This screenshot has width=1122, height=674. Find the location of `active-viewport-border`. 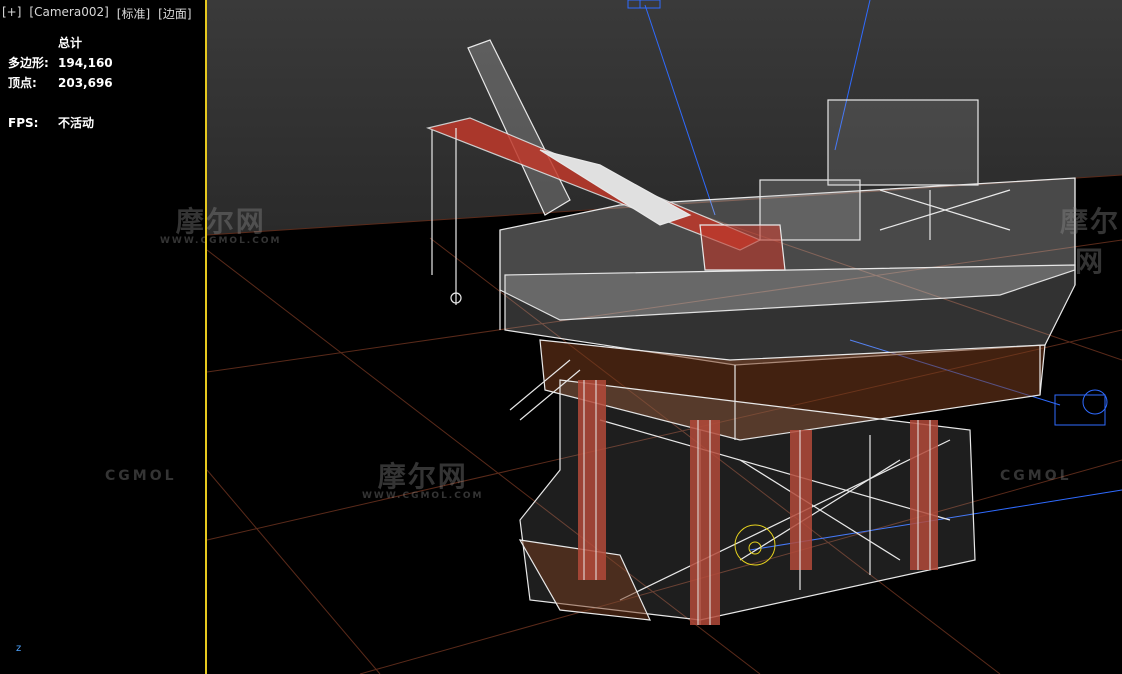

active-viewport-border is located at coordinates (206, 337).